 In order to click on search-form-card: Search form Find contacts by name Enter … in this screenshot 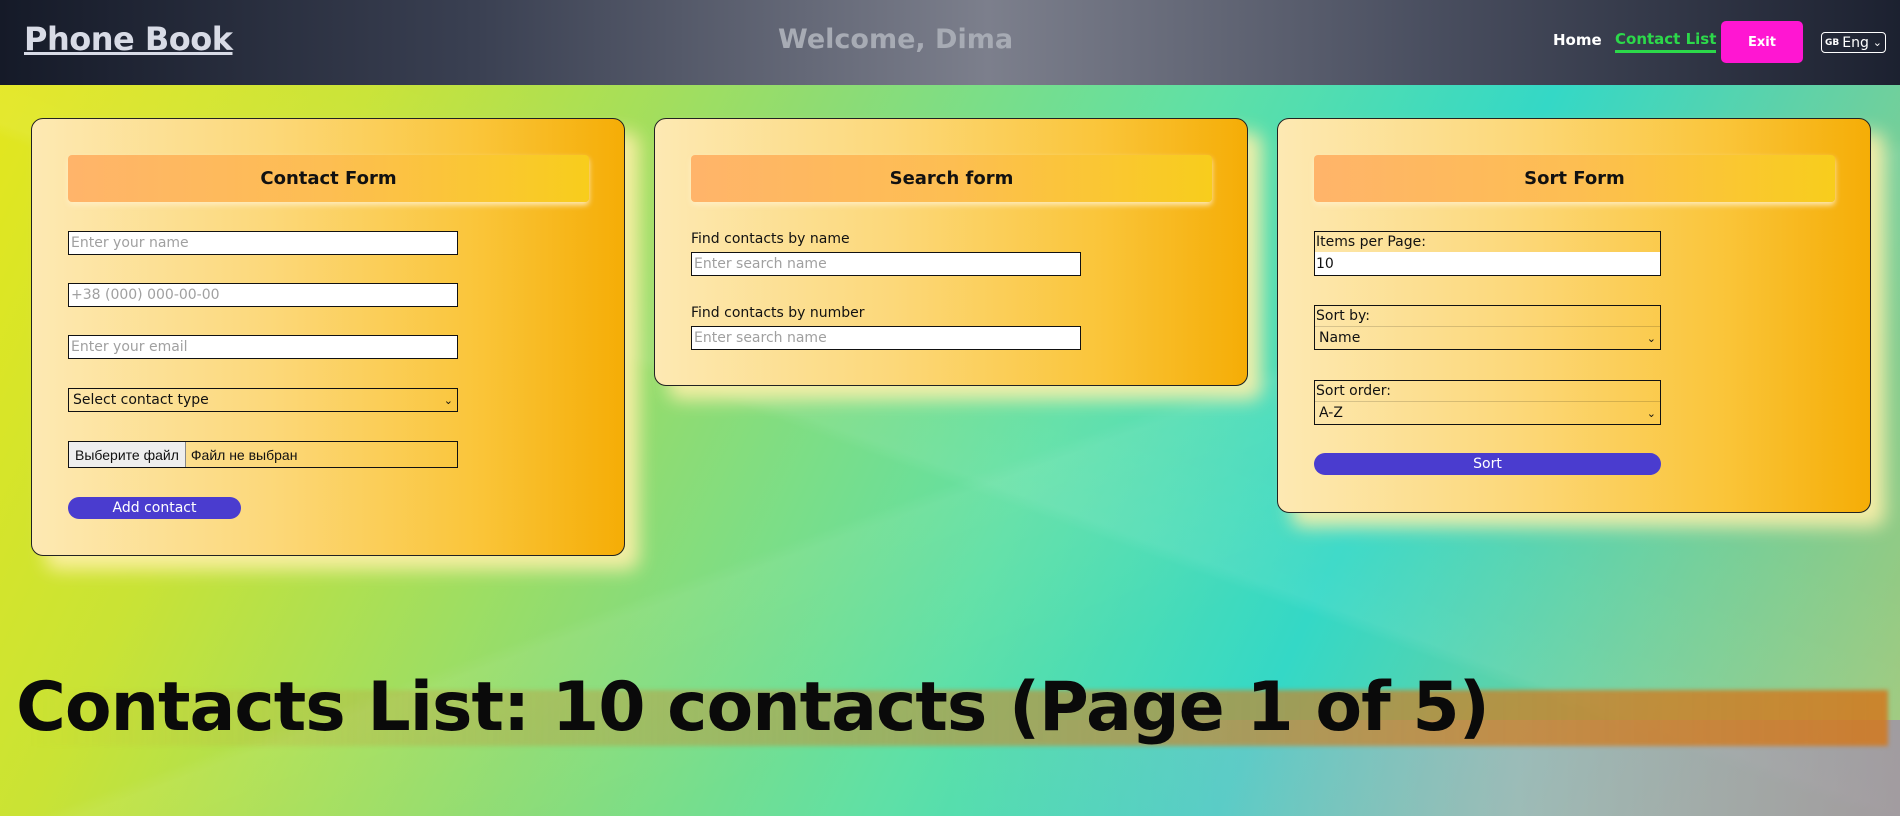, I will do `click(951, 252)`.